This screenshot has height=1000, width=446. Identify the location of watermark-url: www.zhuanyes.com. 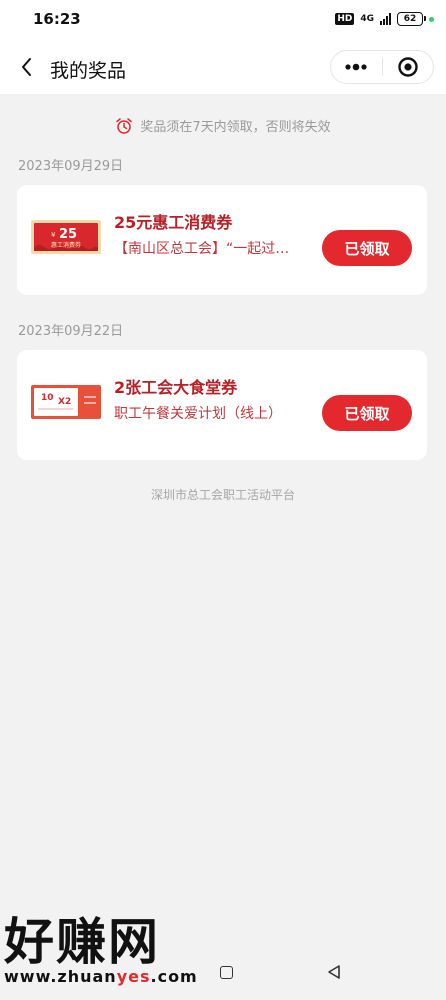
(101, 976).